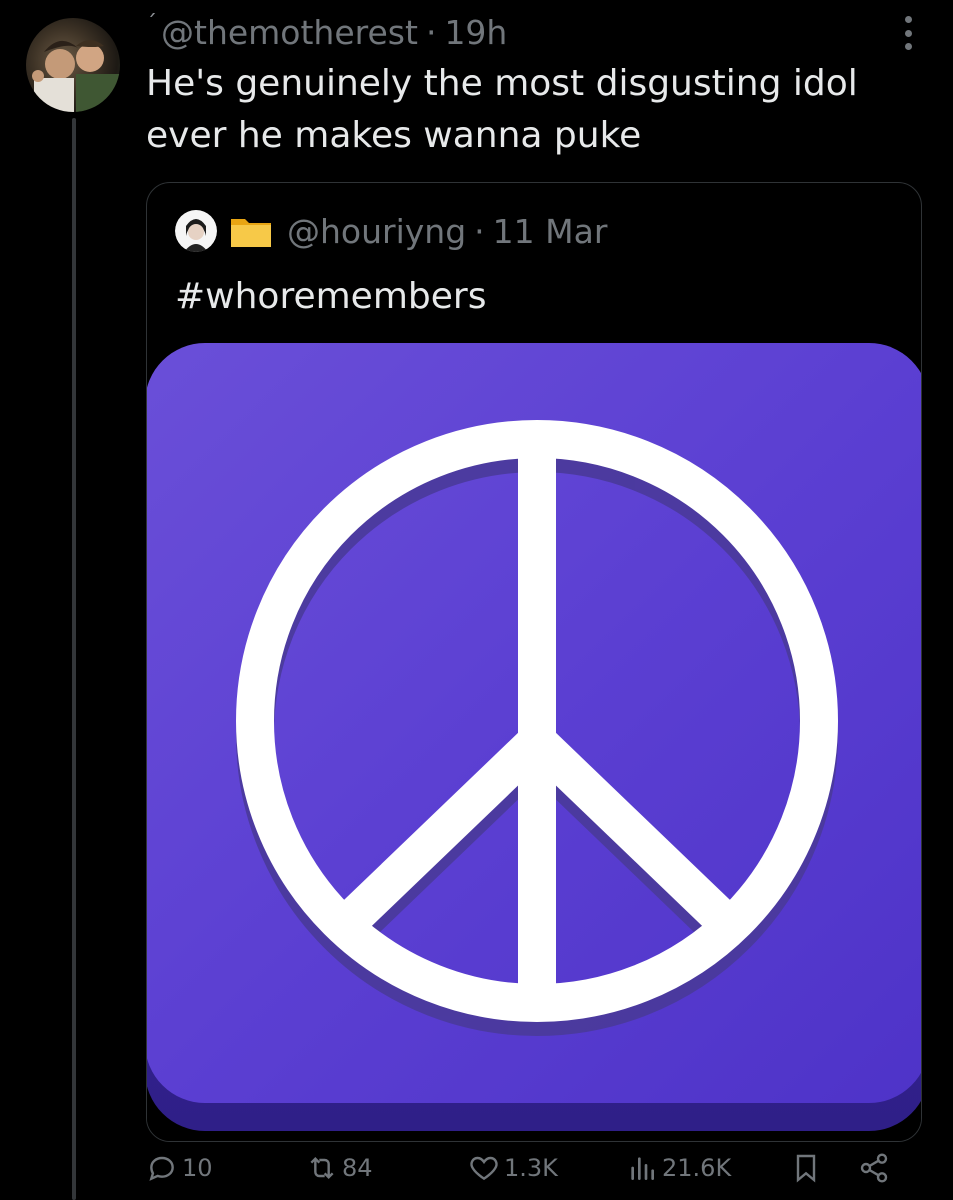 This screenshot has height=1200, width=953. I want to click on reply-icon, so click(161, 1168).